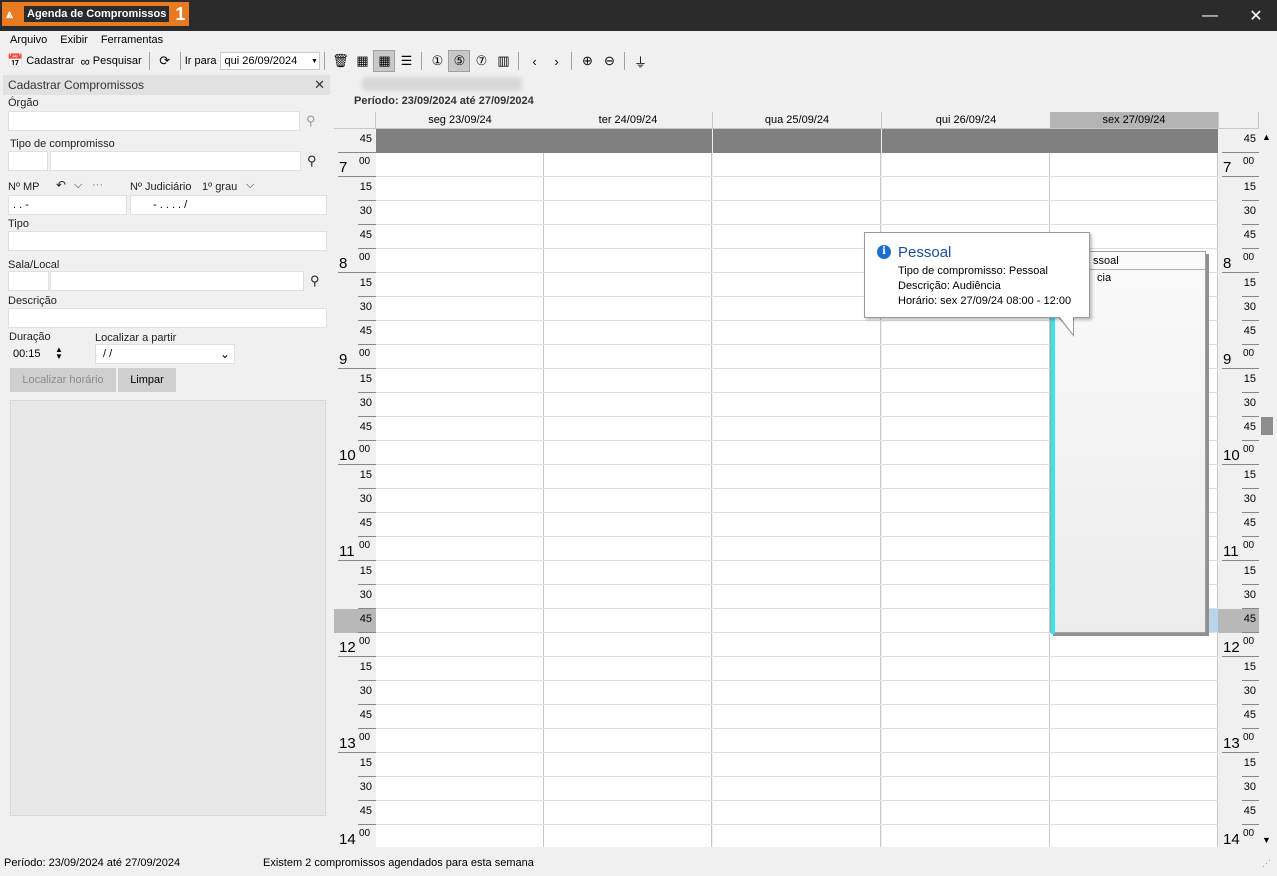 This screenshot has height=876, width=1277. What do you see at coordinates (40, 61) in the screenshot?
I see `cadastrar-button: 📅 Cadastrar` at bounding box center [40, 61].